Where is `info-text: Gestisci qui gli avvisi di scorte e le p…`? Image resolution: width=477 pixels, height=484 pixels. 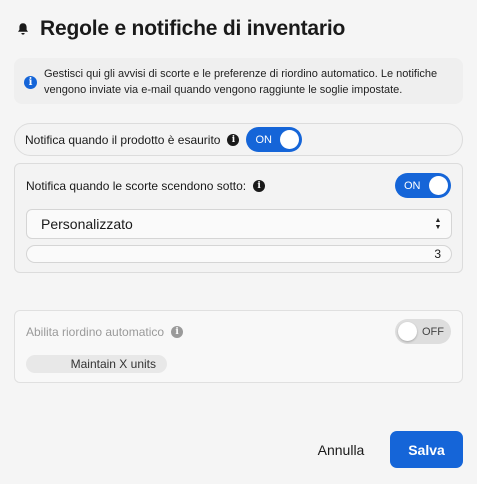
info-text: Gestisci qui gli avvisi di scorte e le p… is located at coordinates (241, 82).